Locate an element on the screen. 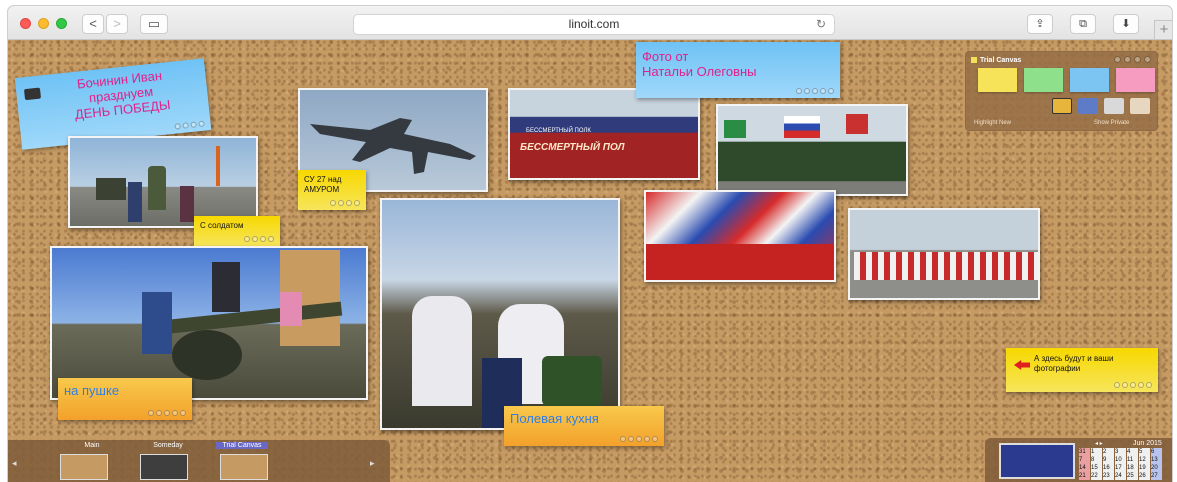 The width and height of the screenshot is (1177, 482). photo-kids-on-cannon is located at coordinates (209, 323).